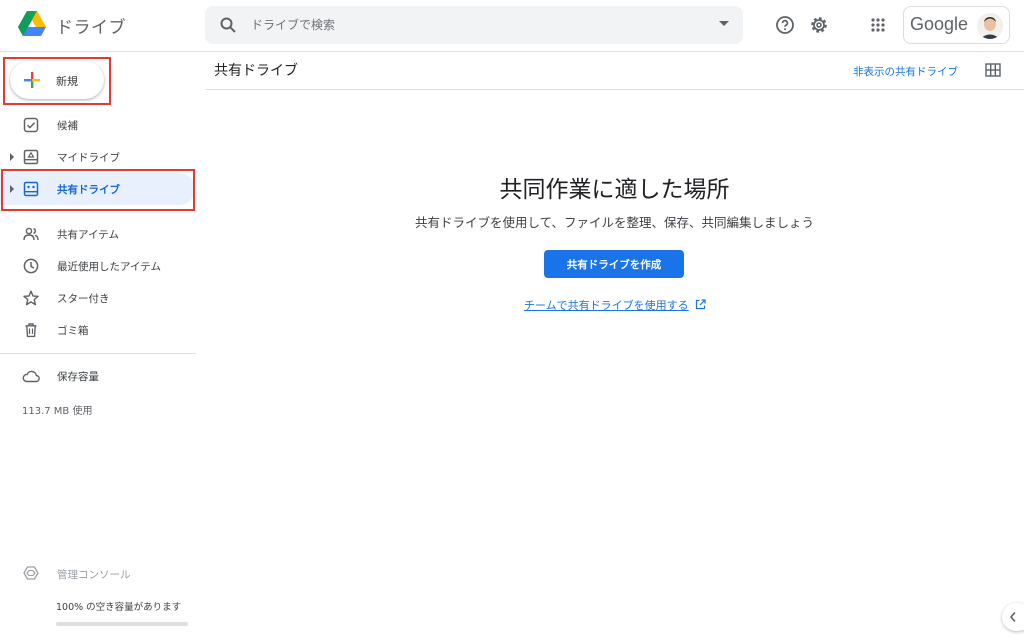 The width and height of the screenshot is (1024, 640). What do you see at coordinates (614, 190) in the screenshot?
I see `empty-state-title: 共同作業に適した場所` at bounding box center [614, 190].